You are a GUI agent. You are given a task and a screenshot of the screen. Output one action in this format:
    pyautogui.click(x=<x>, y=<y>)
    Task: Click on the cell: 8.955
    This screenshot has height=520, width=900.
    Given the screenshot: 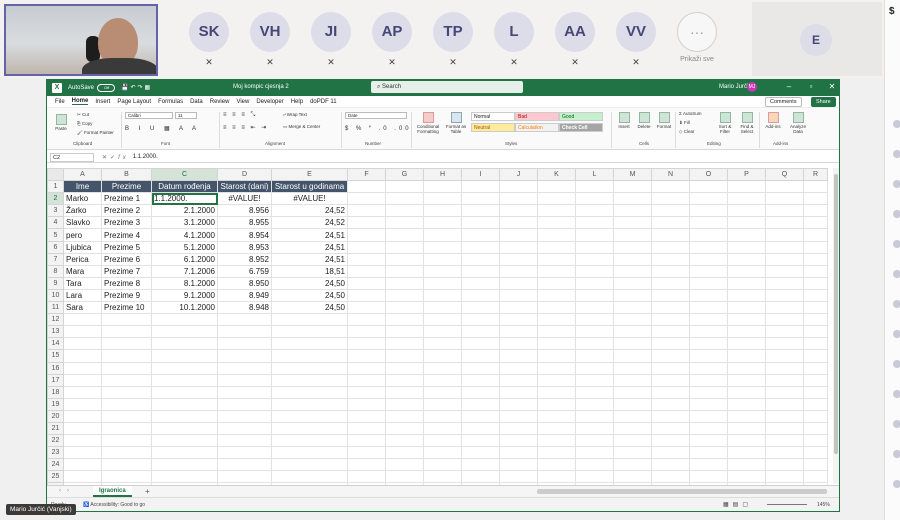 What is the action you would take?
    pyautogui.click(x=244, y=223)
    